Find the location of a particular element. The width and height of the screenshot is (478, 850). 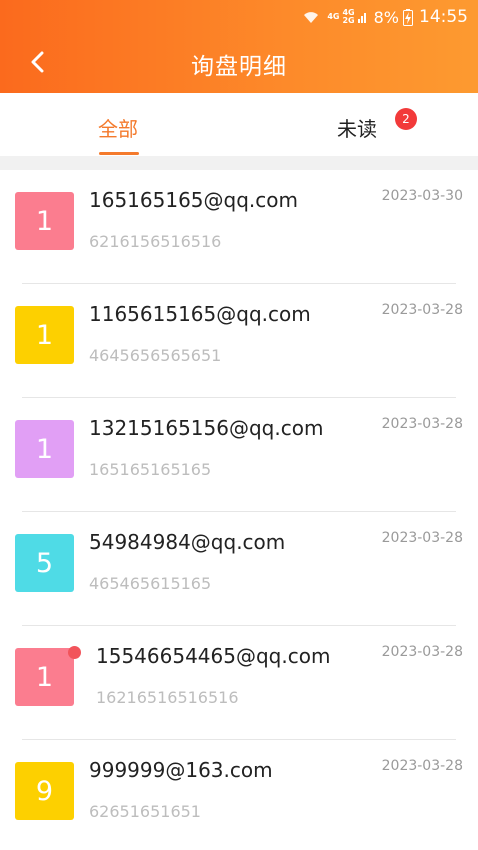

item-number: 165165165165 is located at coordinates (150, 469).